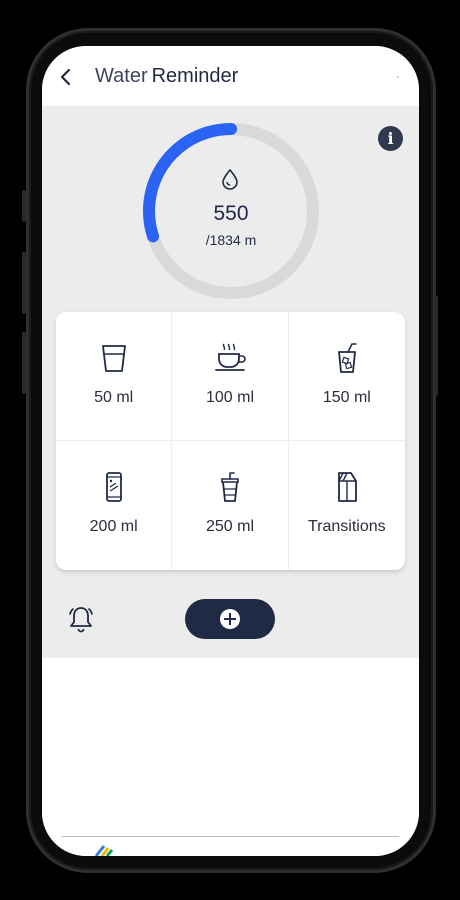 The image size is (460, 900). I want to click on plus-icon, so click(230, 619).